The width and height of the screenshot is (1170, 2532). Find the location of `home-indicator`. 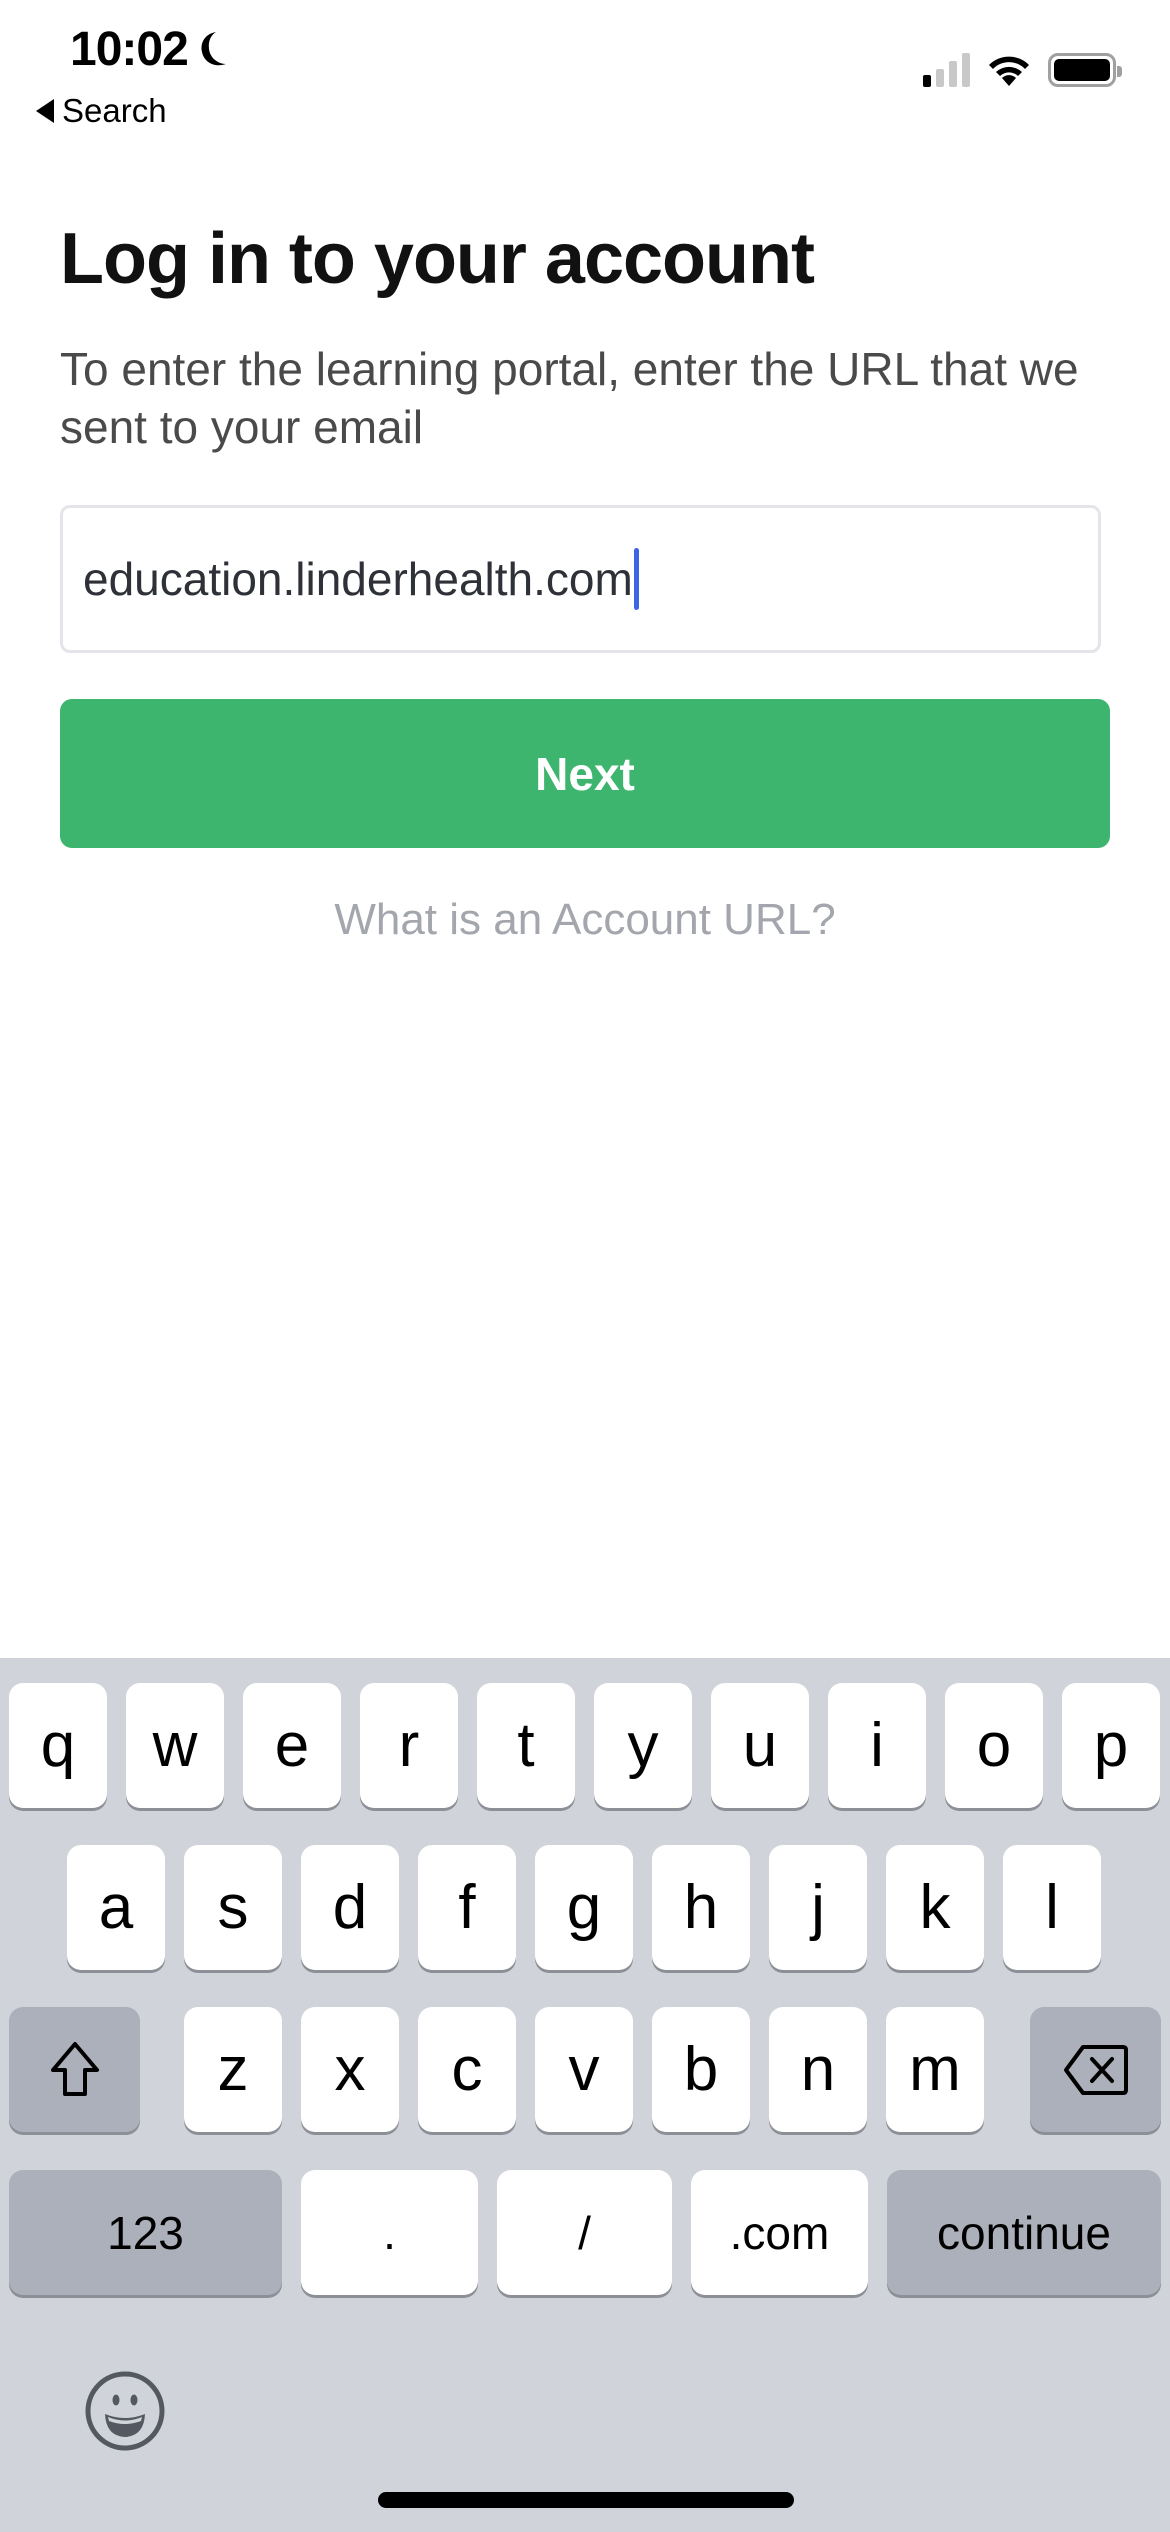

home-indicator is located at coordinates (586, 2500).